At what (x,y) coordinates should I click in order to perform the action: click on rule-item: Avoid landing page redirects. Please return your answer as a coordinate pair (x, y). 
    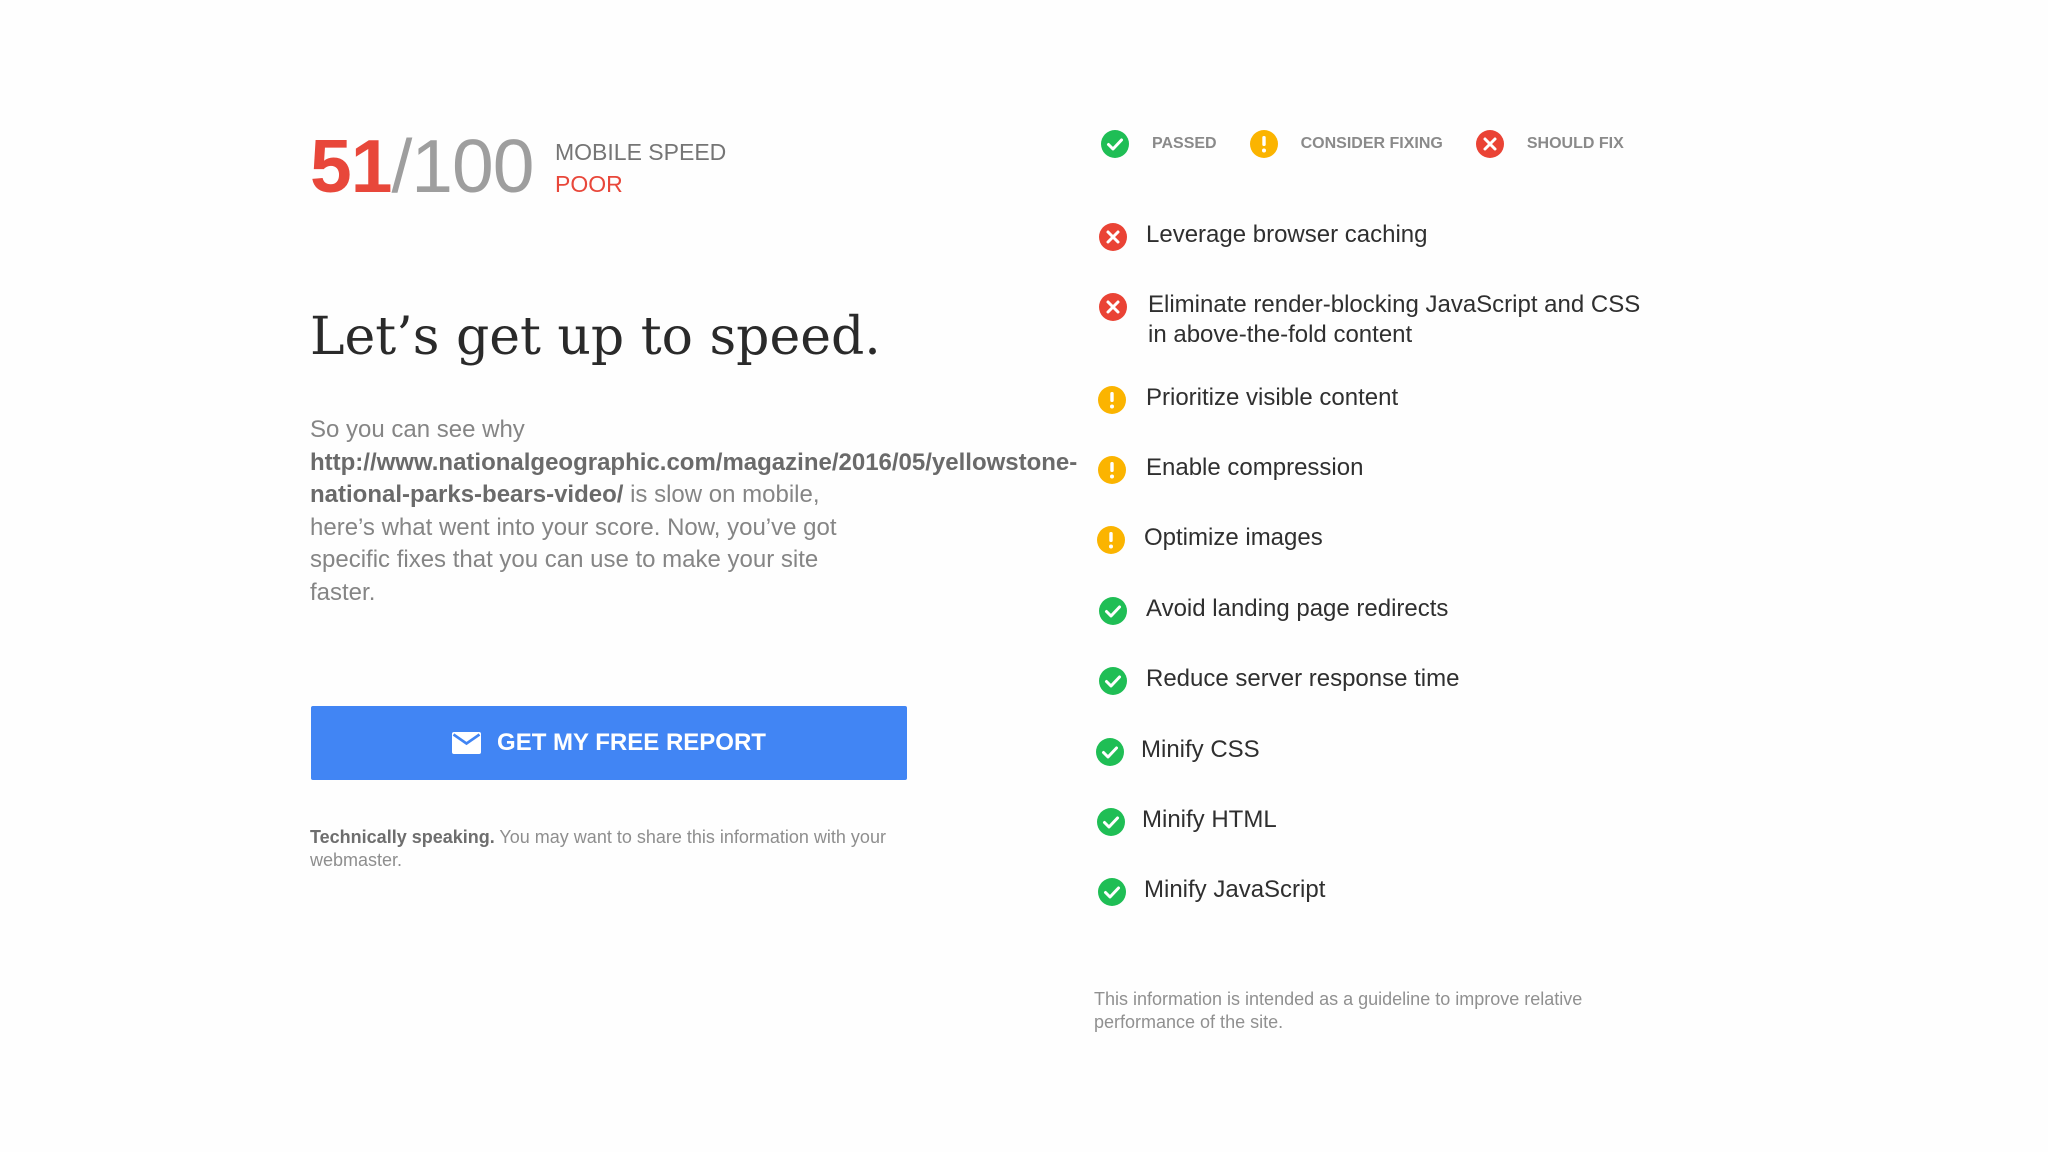
    Looking at the image, I should click on (1273, 610).